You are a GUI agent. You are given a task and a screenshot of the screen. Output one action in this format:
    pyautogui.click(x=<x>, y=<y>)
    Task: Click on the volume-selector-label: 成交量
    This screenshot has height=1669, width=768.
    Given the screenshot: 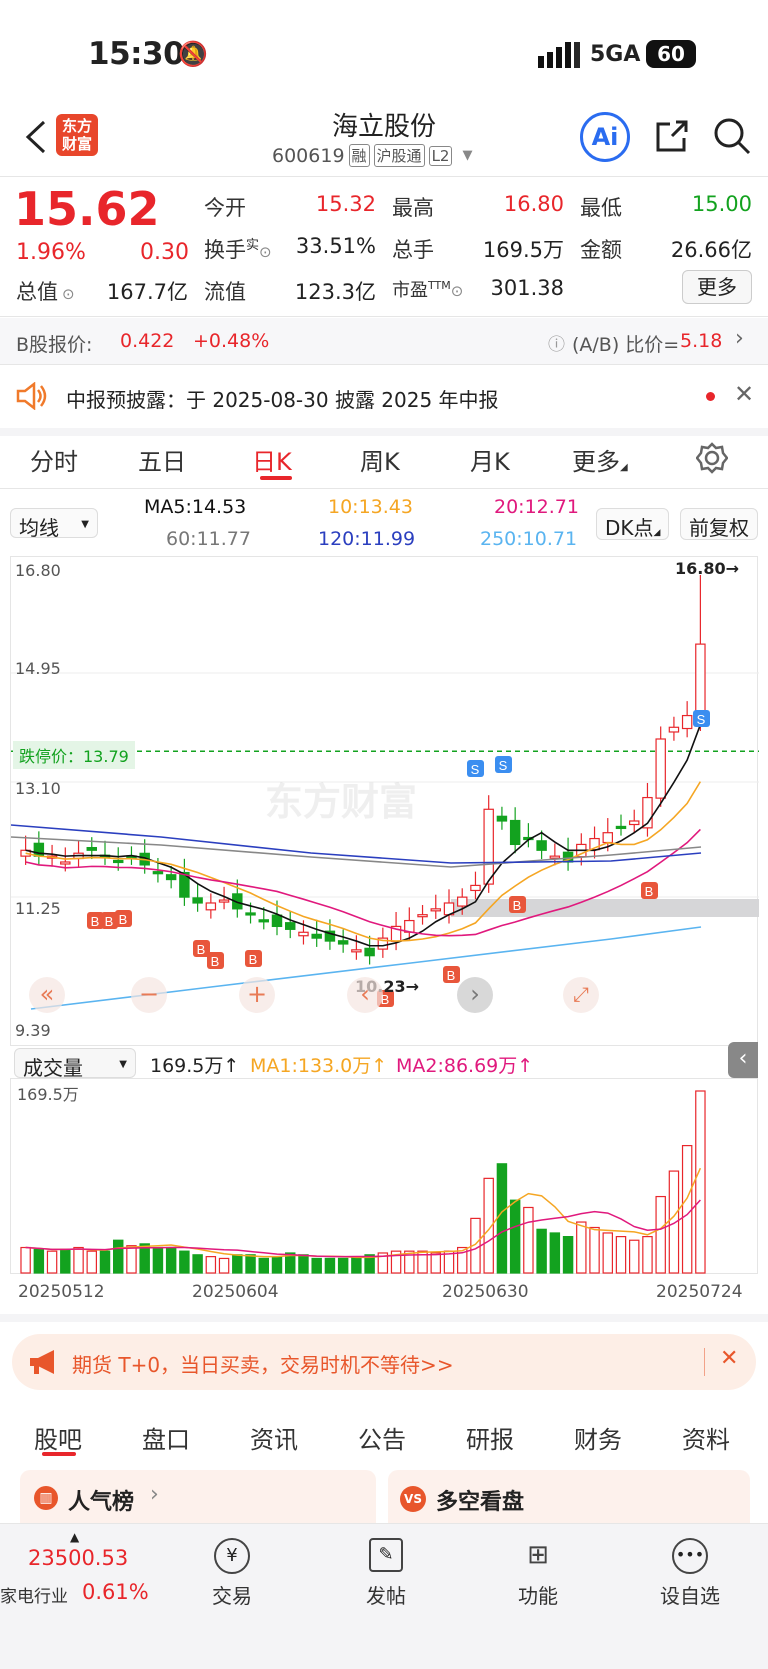 What is the action you would take?
    pyautogui.click(x=53, y=1068)
    